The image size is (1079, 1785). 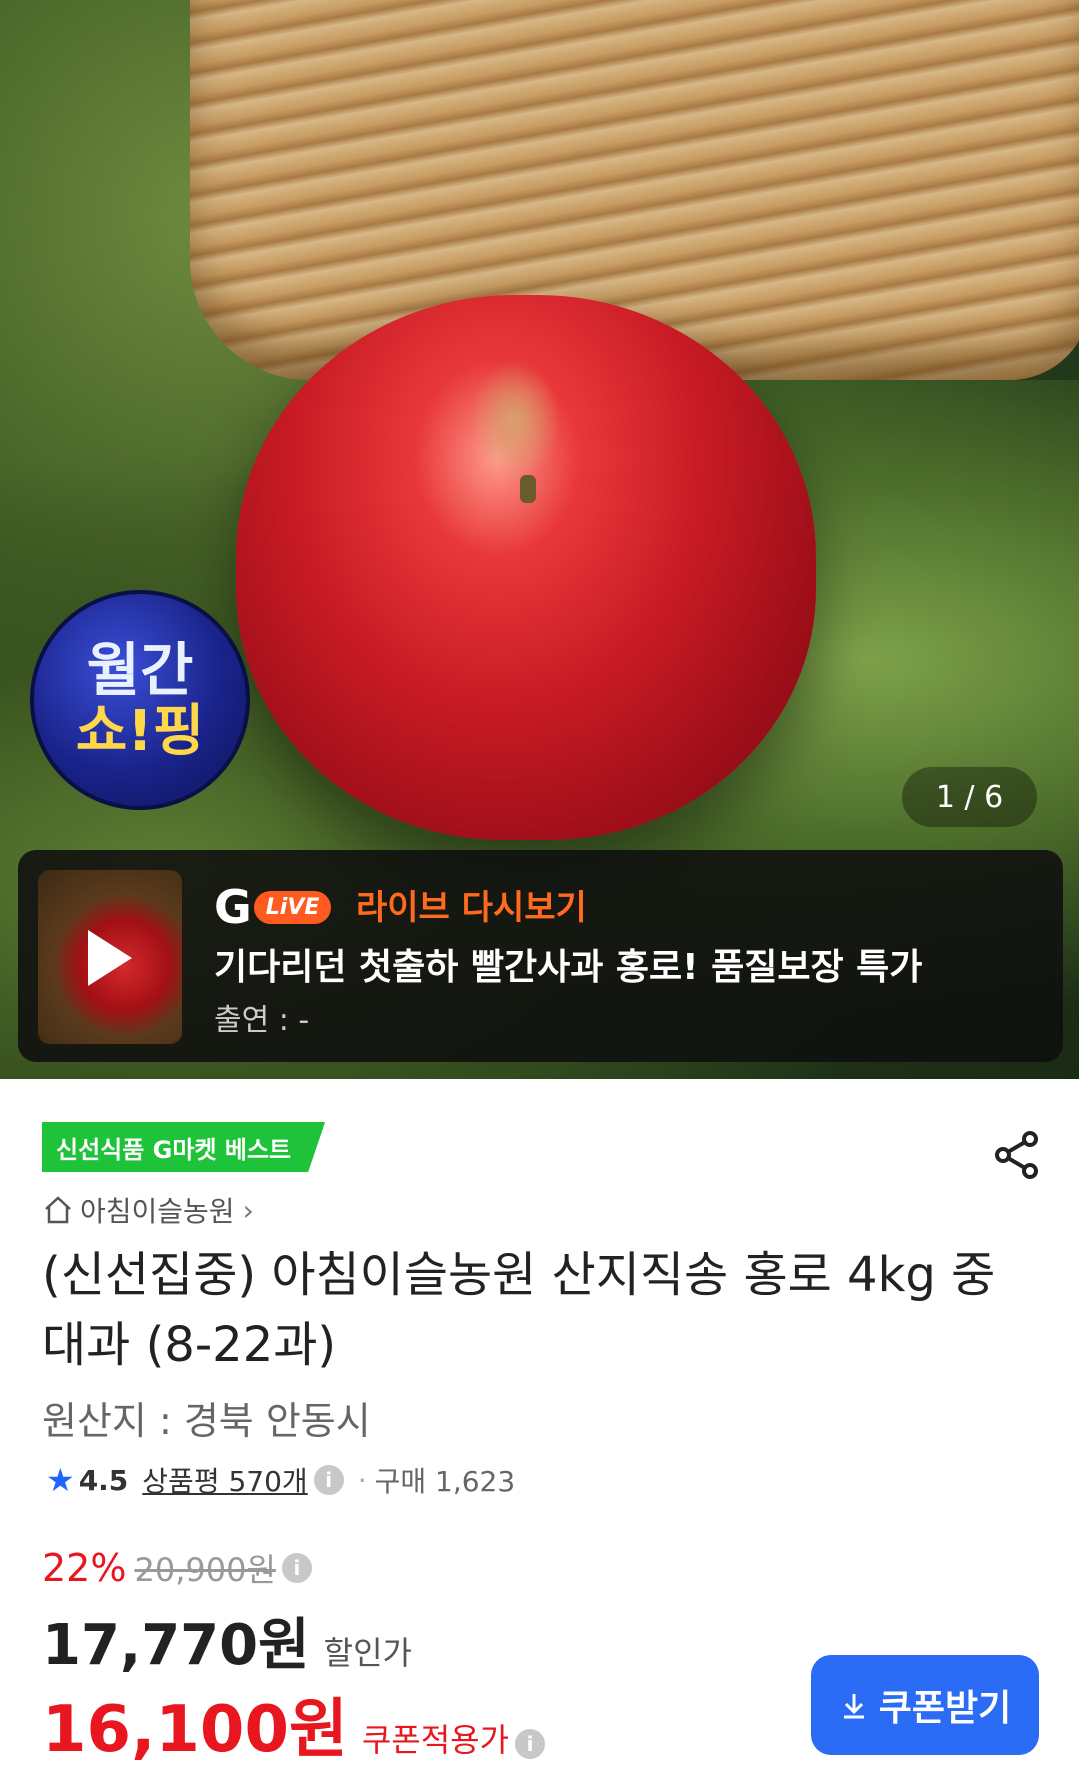 What do you see at coordinates (157, 1211) in the screenshot?
I see `store-name: 아침이슬농원` at bounding box center [157, 1211].